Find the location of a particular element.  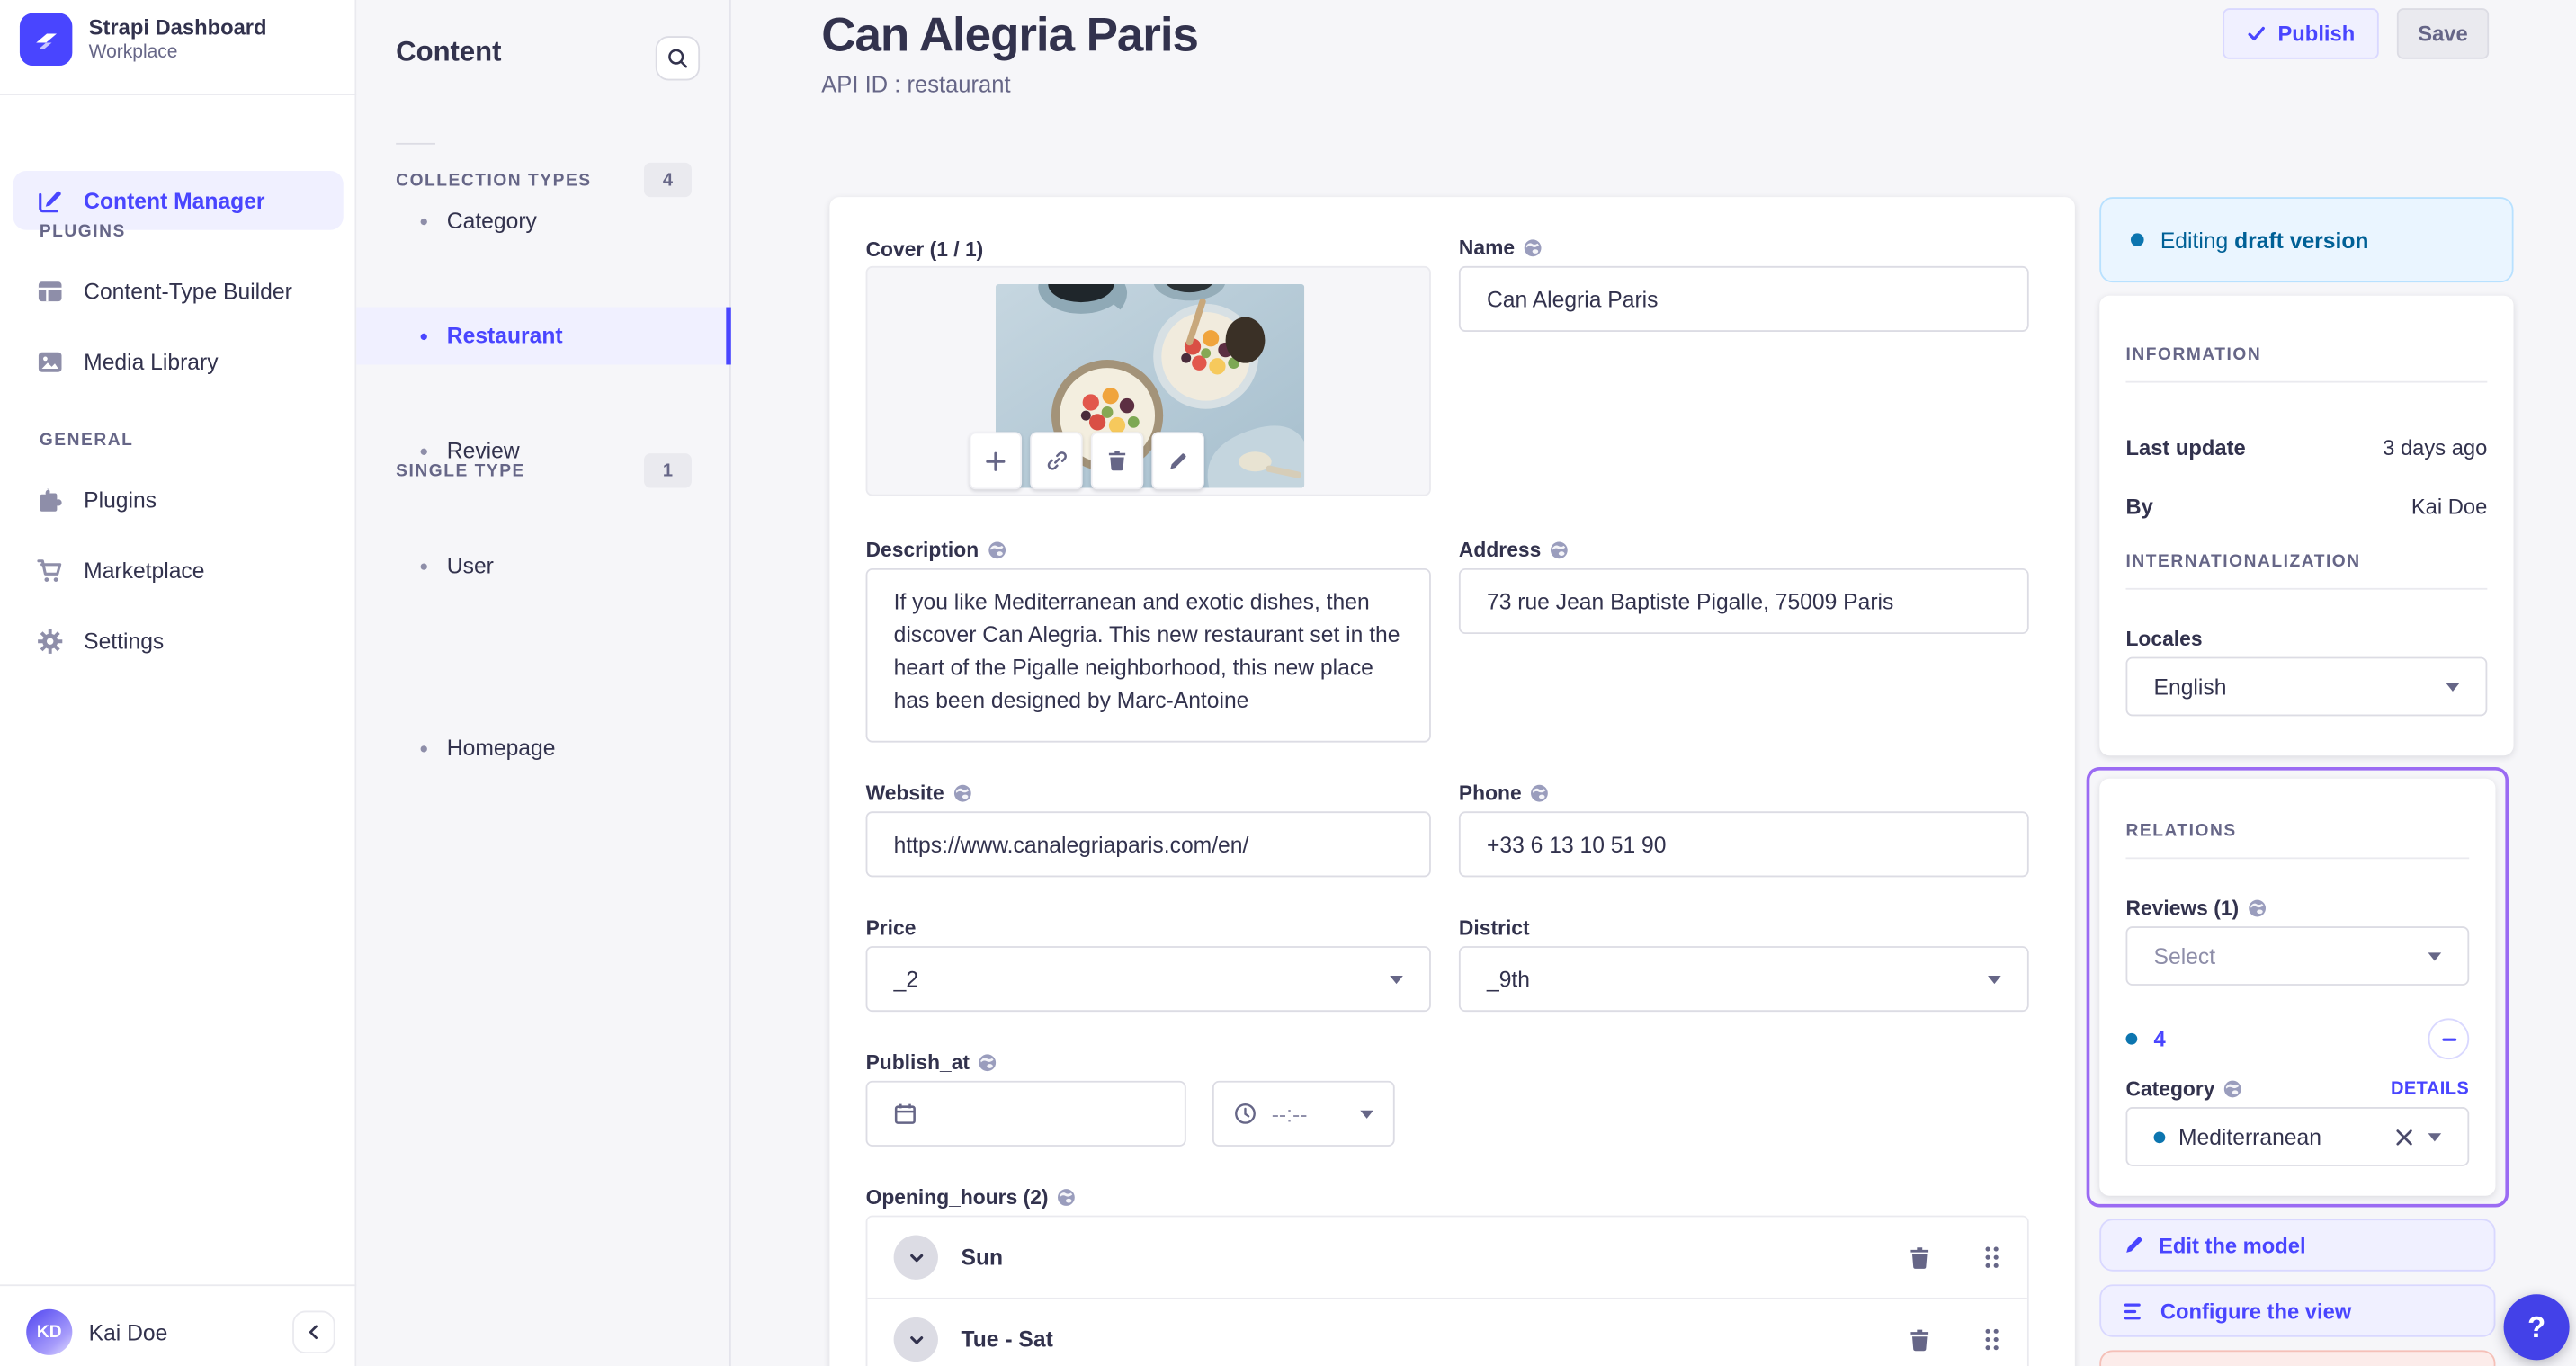

subnav-item-category: Category is located at coordinates (543, 221).